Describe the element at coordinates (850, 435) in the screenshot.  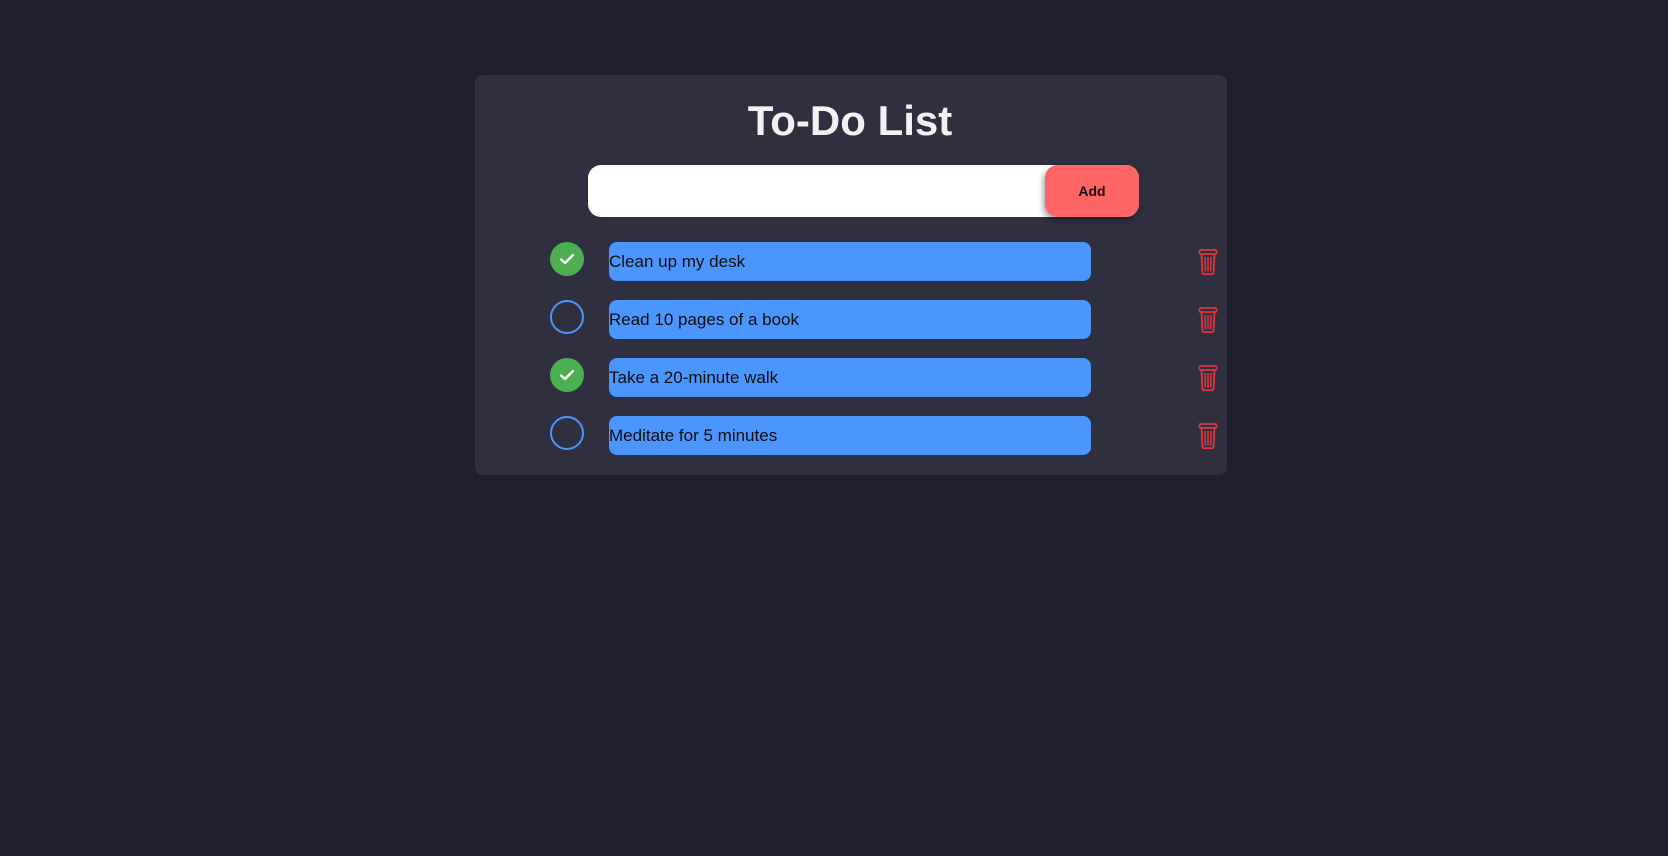
I see `task-text: Meditate for 5 minutes` at that location.